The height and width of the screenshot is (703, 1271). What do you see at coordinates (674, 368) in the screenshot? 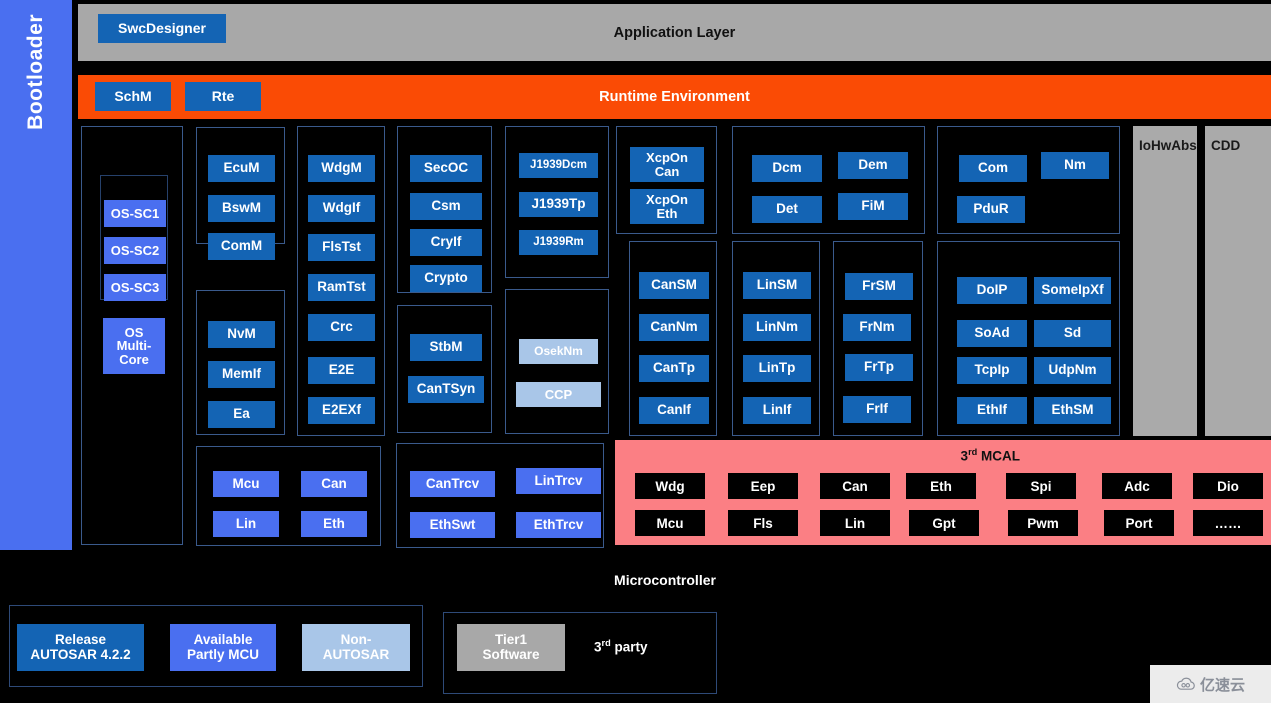
I see `cantp-chip: CanTp` at bounding box center [674, 368].